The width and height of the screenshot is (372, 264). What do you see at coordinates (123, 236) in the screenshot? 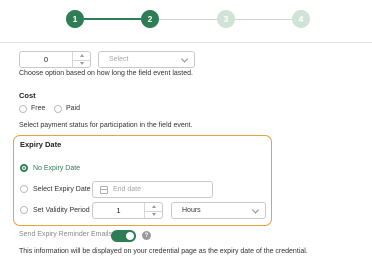
I see `reminder-toggle` at bounding box center [123, 236].